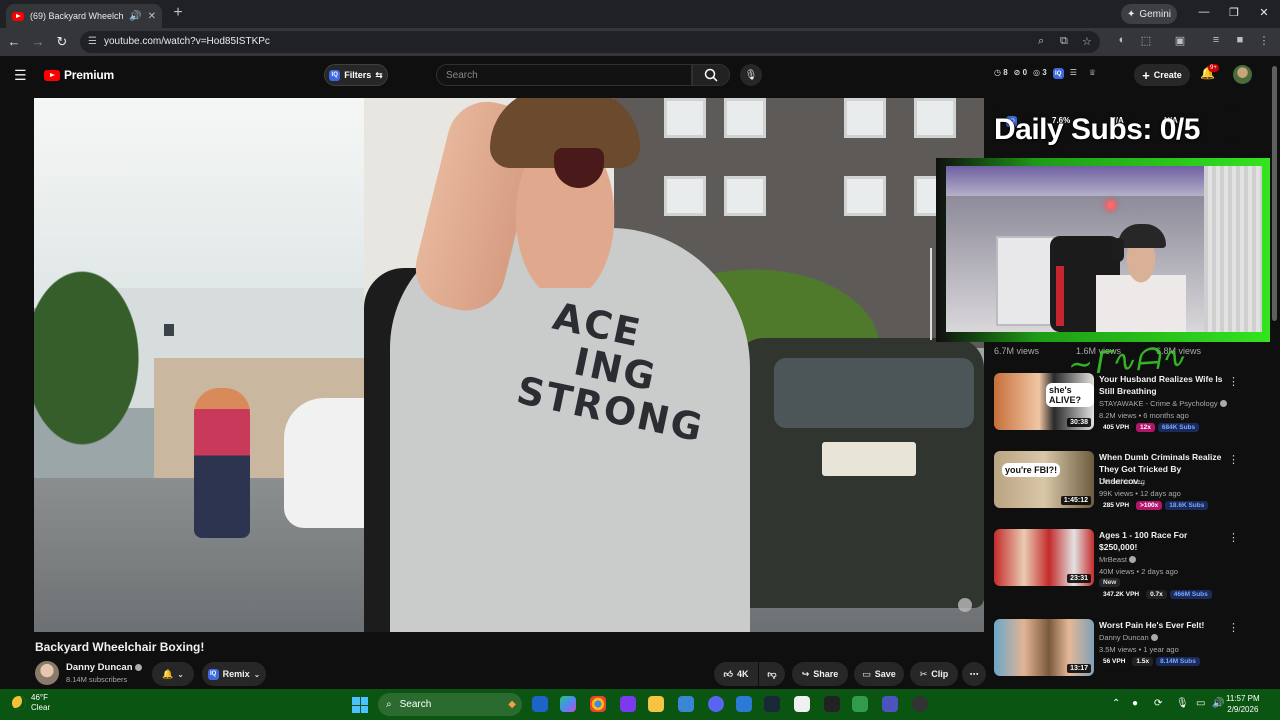 This screenshot has width=1280, height=720. I want to click on channel-name-main: Danny Duncan, so click(104, 667).